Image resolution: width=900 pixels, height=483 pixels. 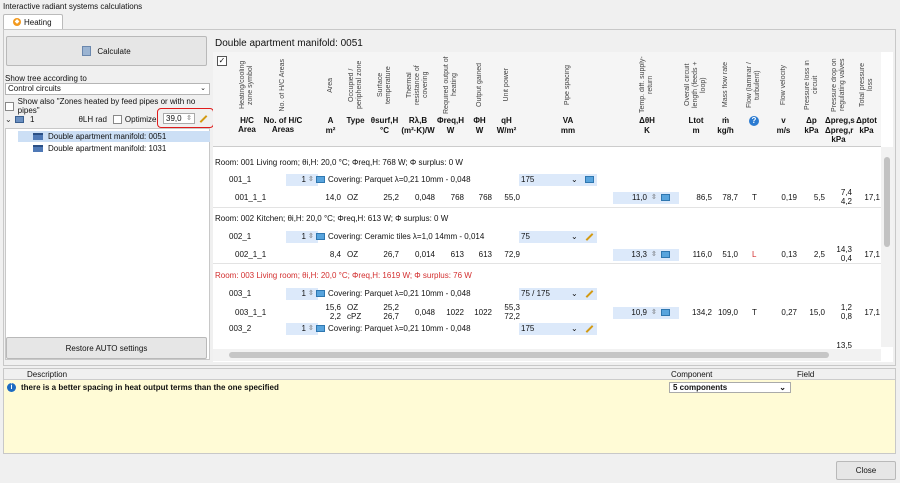 What do you see at coordinates (140, 119) in the screenshot?
I see `optimize-label: Optimize` at bounding box center [140, 119].